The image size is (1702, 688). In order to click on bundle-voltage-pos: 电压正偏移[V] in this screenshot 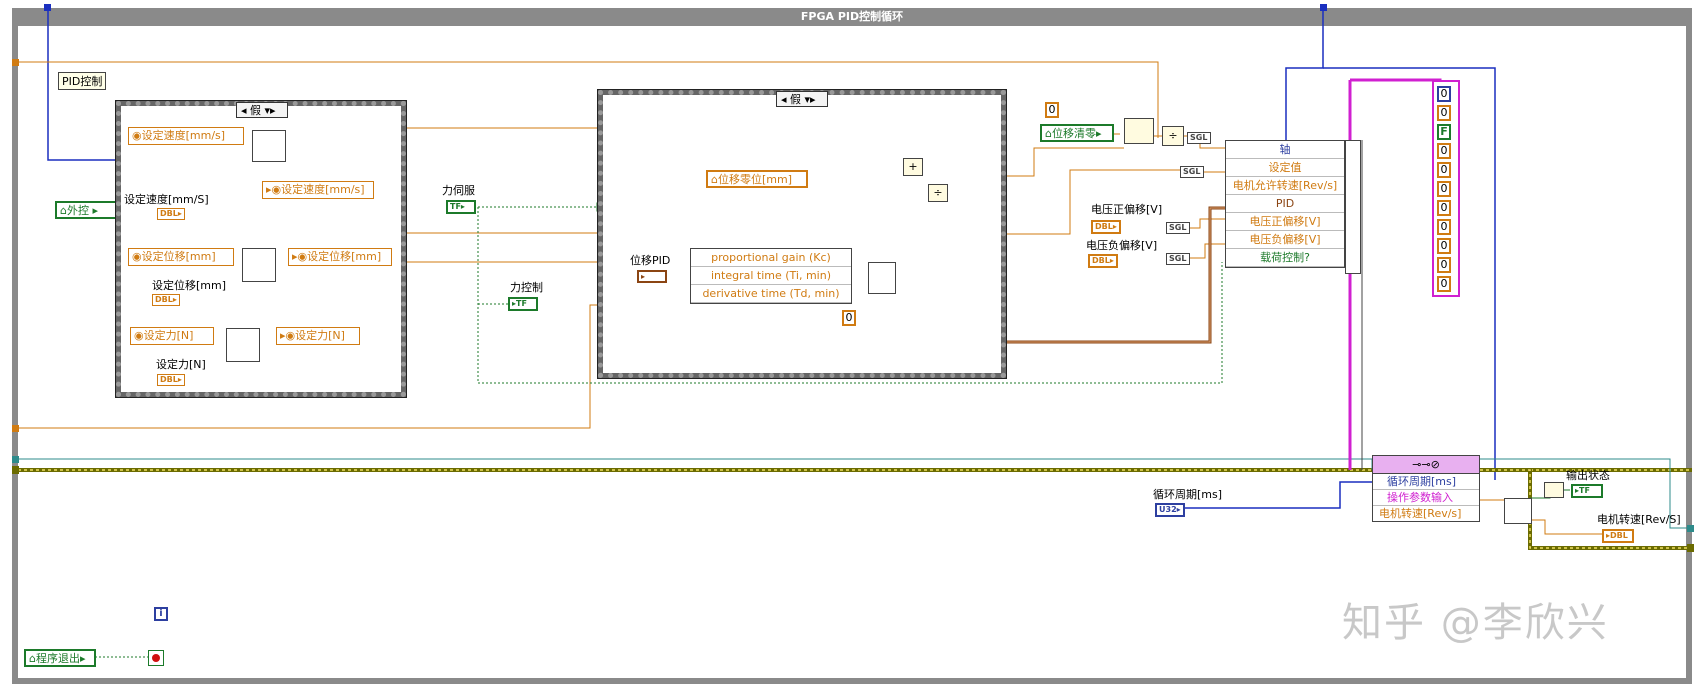, I will do `click(1285, 222)`.